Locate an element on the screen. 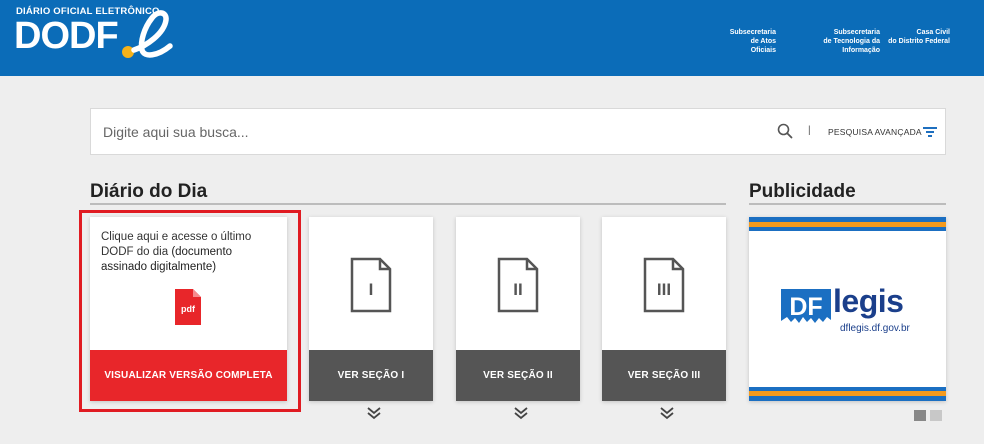 This screenshot has height=444, width=984. document-icon: II is located at coordinates (518, 285).